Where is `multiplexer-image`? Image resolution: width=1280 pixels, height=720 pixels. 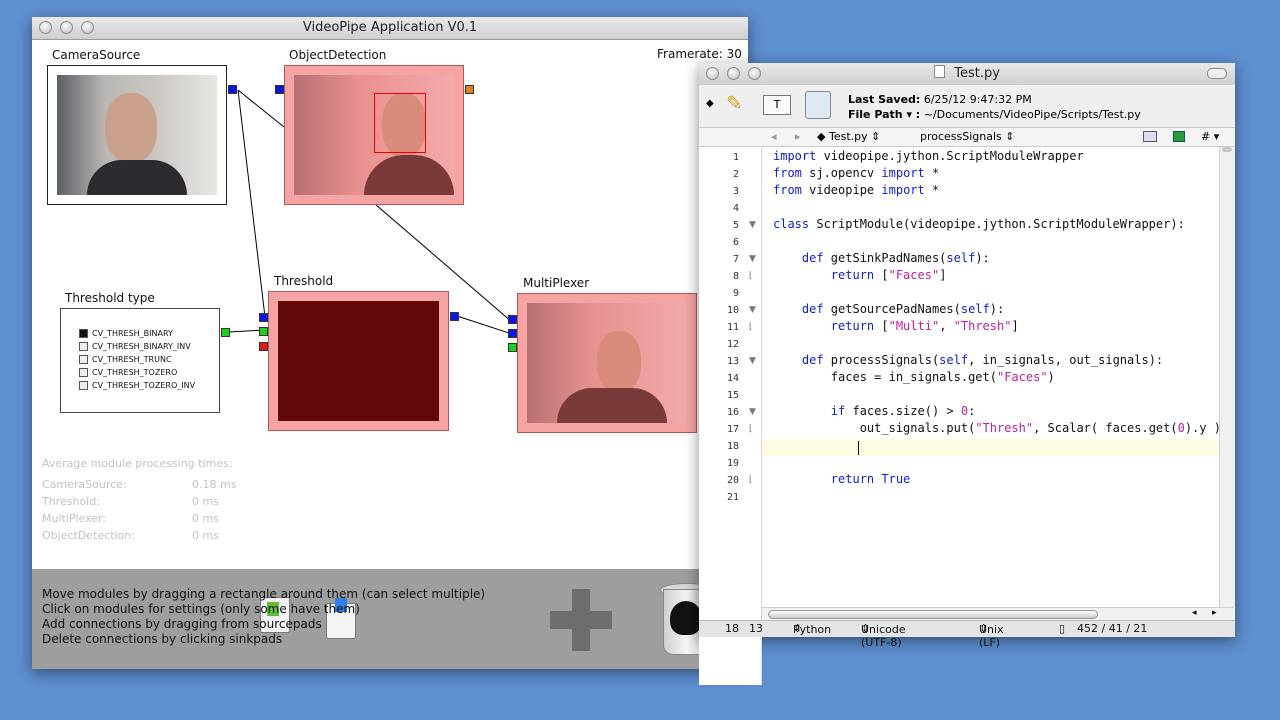
multiplexer-image is located at coordinates (607, 363).